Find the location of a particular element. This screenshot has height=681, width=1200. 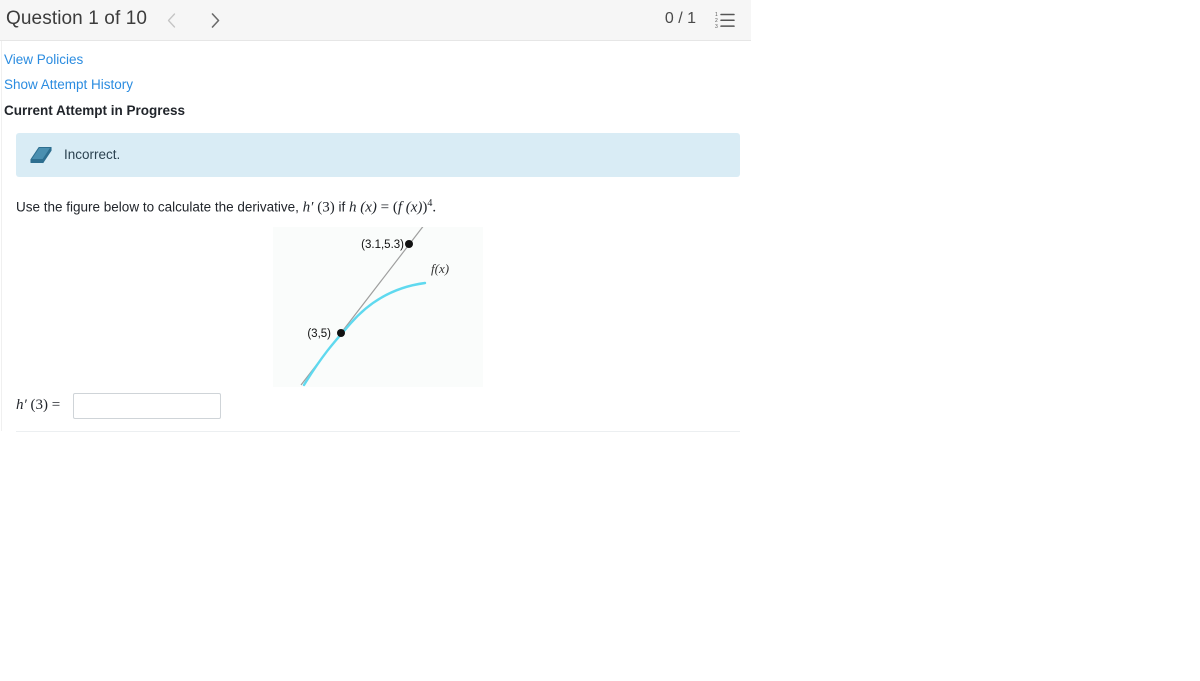

incorrect-alert: Incorrect. is located at coordinates (378, 155).